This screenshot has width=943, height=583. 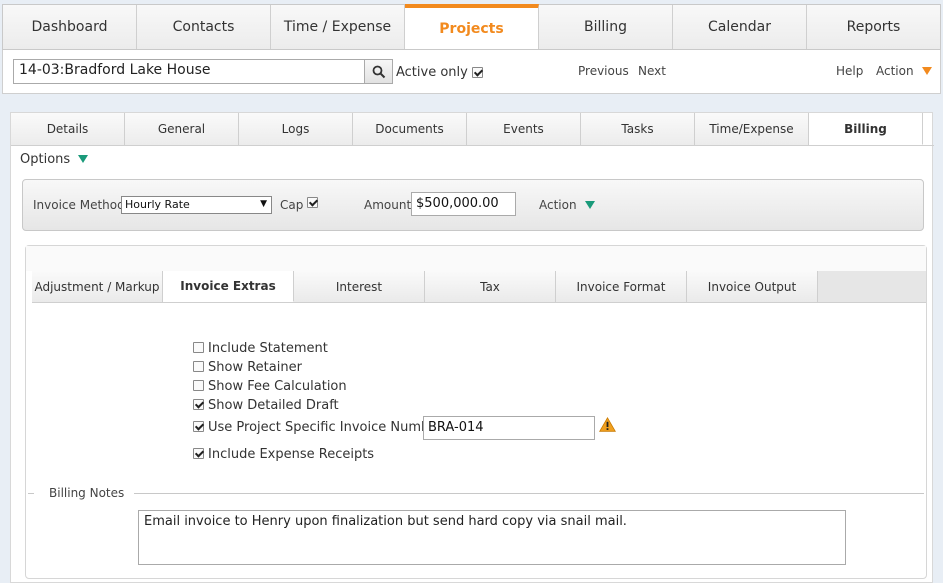 I want to click on tab-time-expense: Time/Expense, so click(x=752, y=129).